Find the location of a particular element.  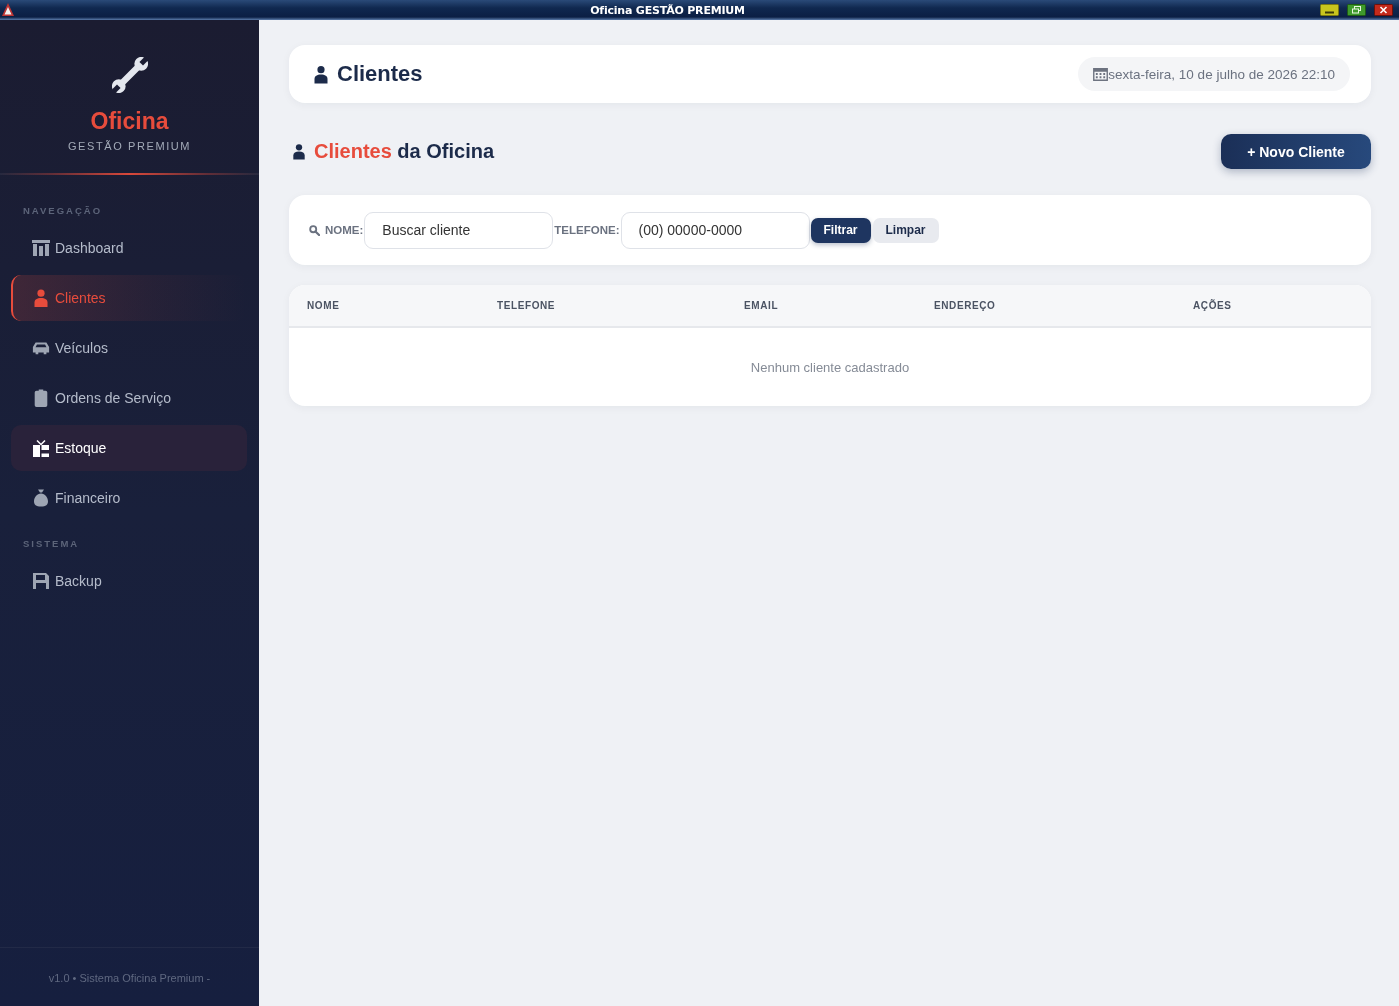

sidebar-item: Estoque is located at coordinates (129, 448).